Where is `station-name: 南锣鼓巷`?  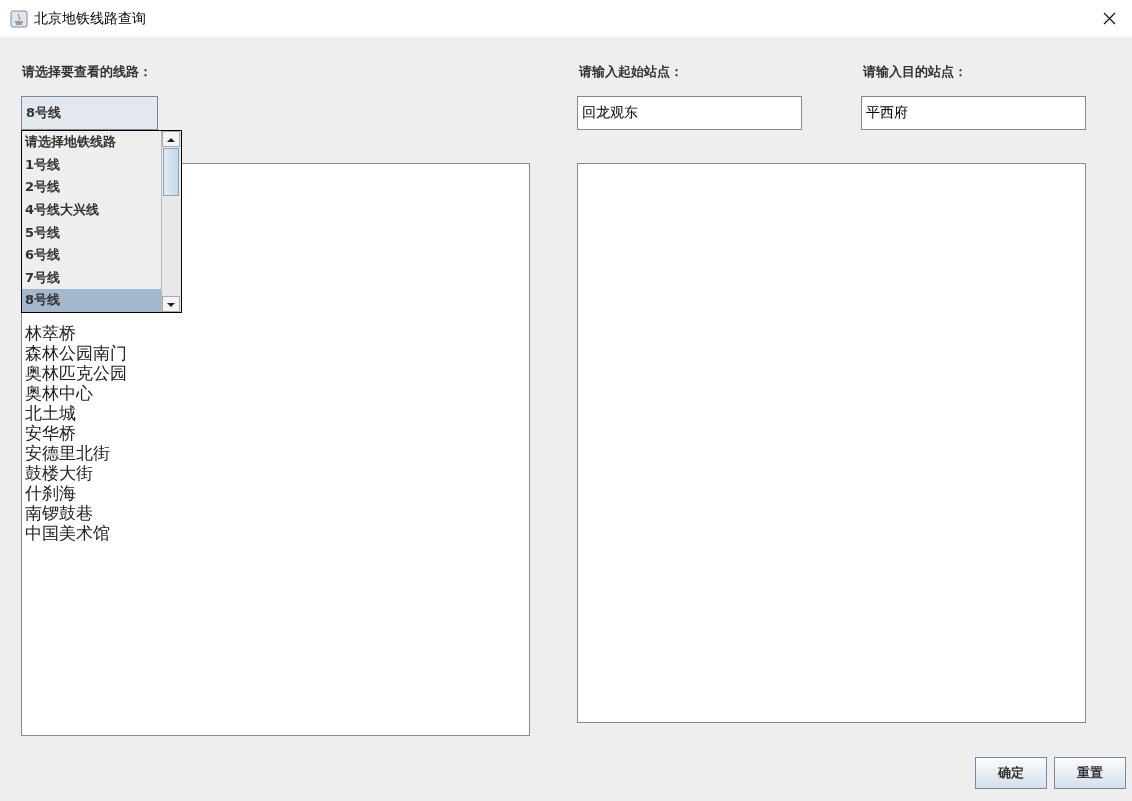
station-name: 南锣鼓巷 is located at coordinates (59, 513).